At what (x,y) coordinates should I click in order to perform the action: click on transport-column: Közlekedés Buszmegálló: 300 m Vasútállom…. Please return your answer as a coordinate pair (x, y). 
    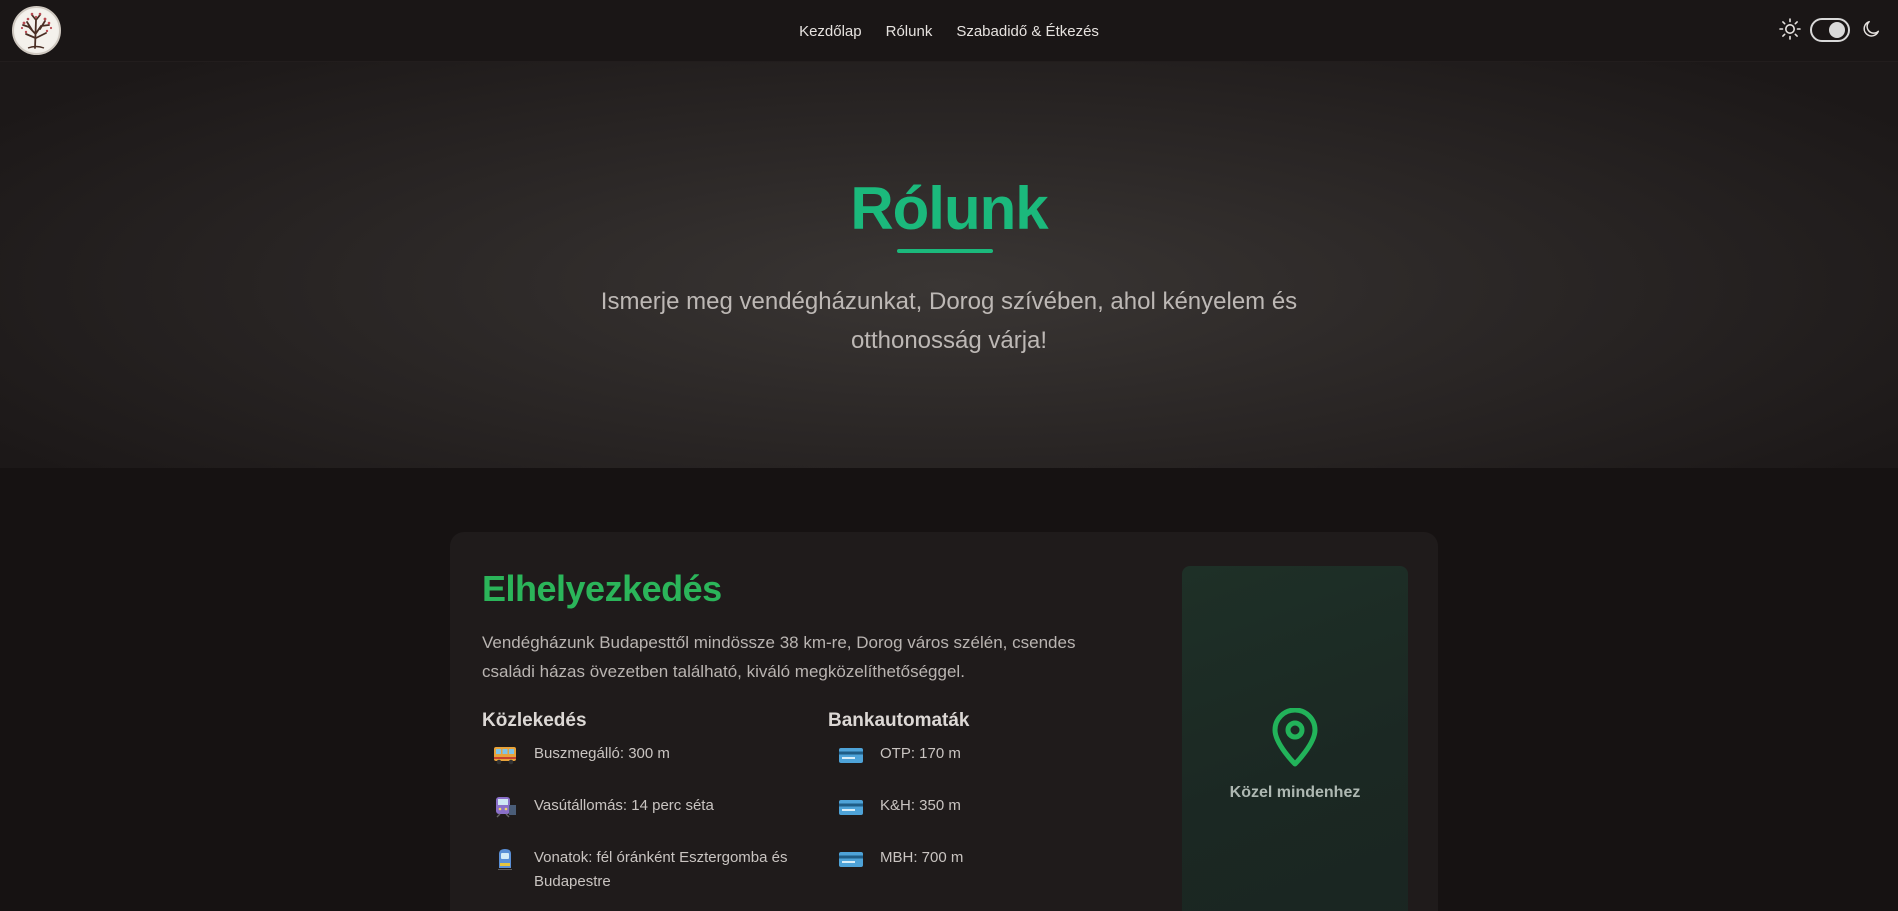
    Looking at the image, I should click on (642, 800).